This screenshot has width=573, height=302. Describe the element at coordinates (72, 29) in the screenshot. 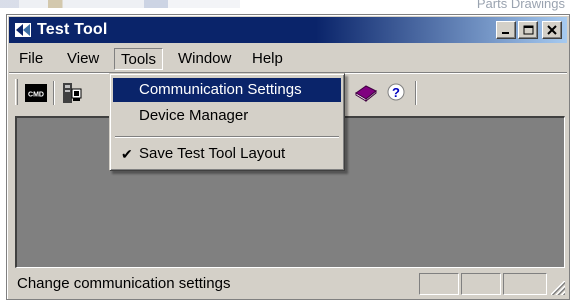

I see `window-title: Test Tool` at that location.